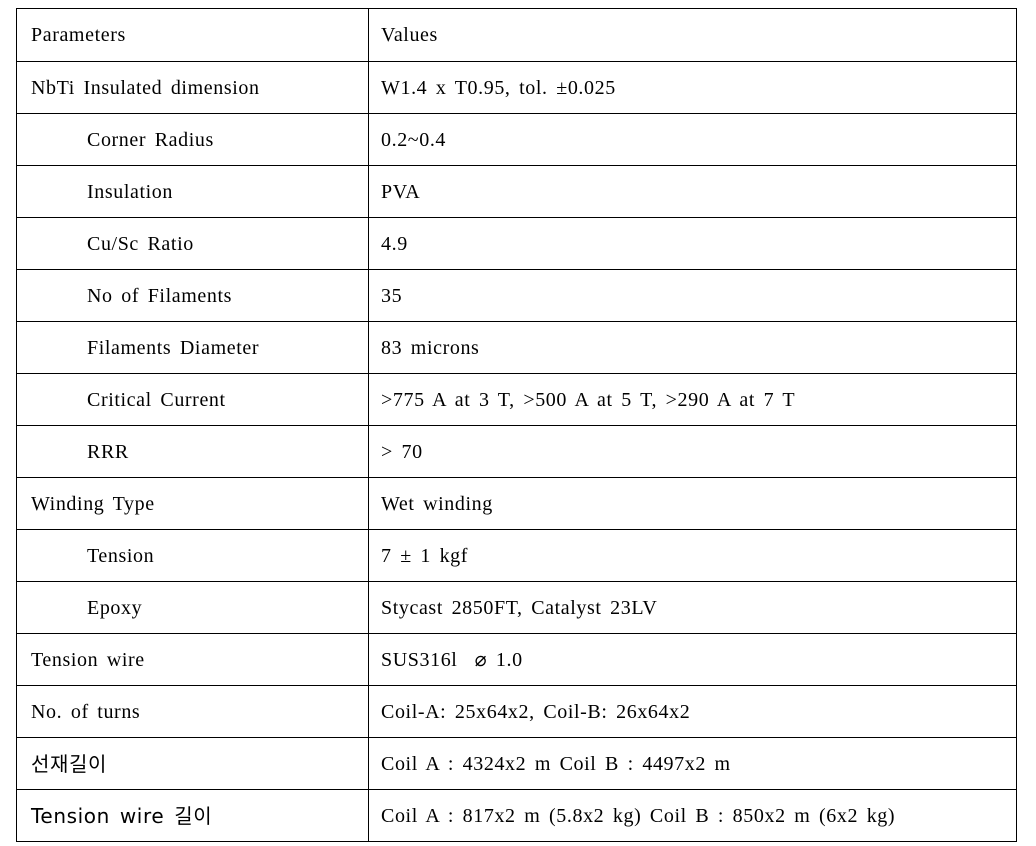  Describe the element at coordinates (192, 35) in the screenshot. I see `column-header-parameters: Parameters` at that location.